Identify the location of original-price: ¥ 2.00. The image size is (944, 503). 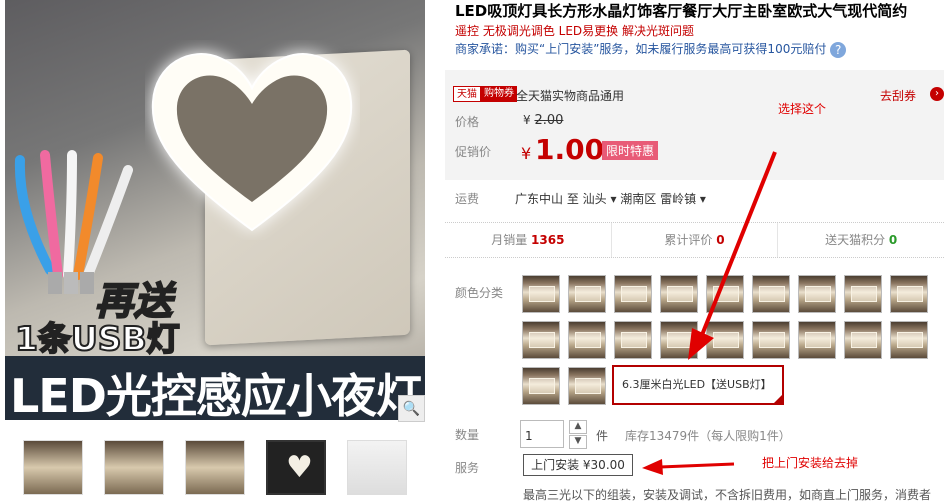
(543, 120).